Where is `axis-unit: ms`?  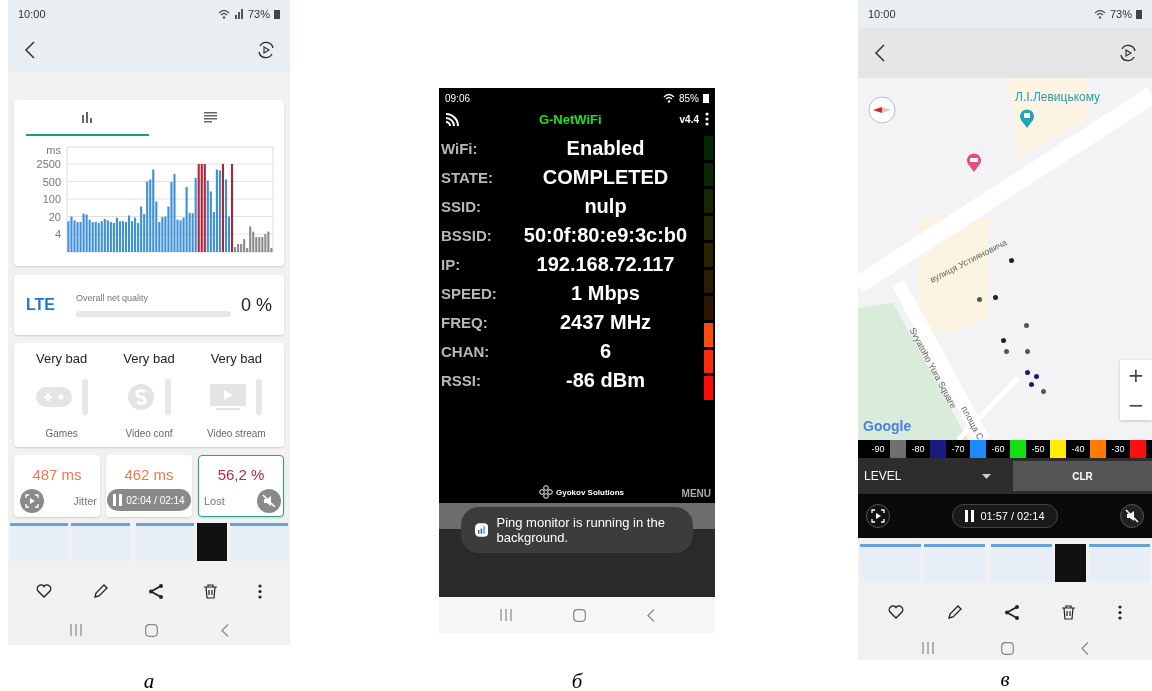
axis-unit: ms is located at coordinates (53, 151).